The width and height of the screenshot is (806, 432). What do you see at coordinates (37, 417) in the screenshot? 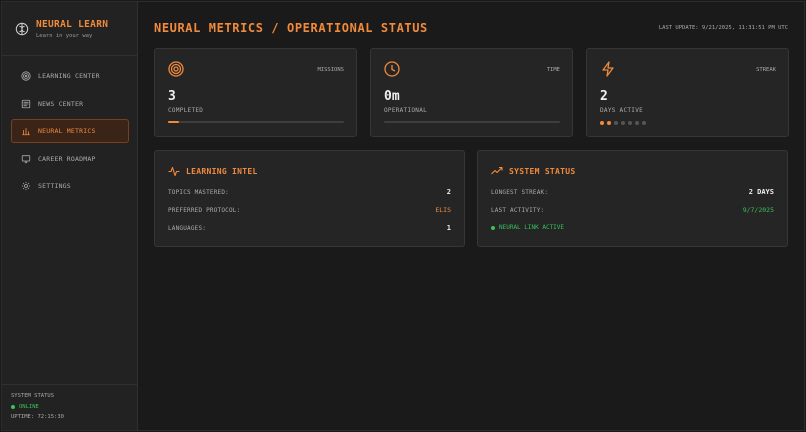
I see `uptime-label: UPTIME: 72:15:30` at bounding box center [37, 417].